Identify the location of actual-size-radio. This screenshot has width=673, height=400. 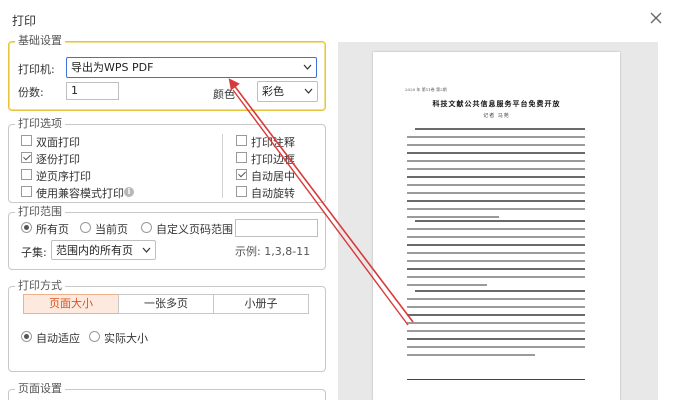
(94, 336).